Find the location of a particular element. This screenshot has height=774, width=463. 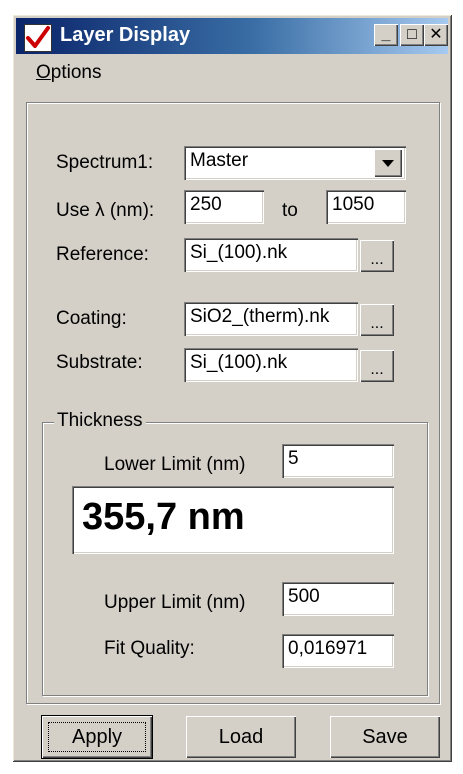

thickness-result: 355,7 nm is located at coordinates (233, 520).